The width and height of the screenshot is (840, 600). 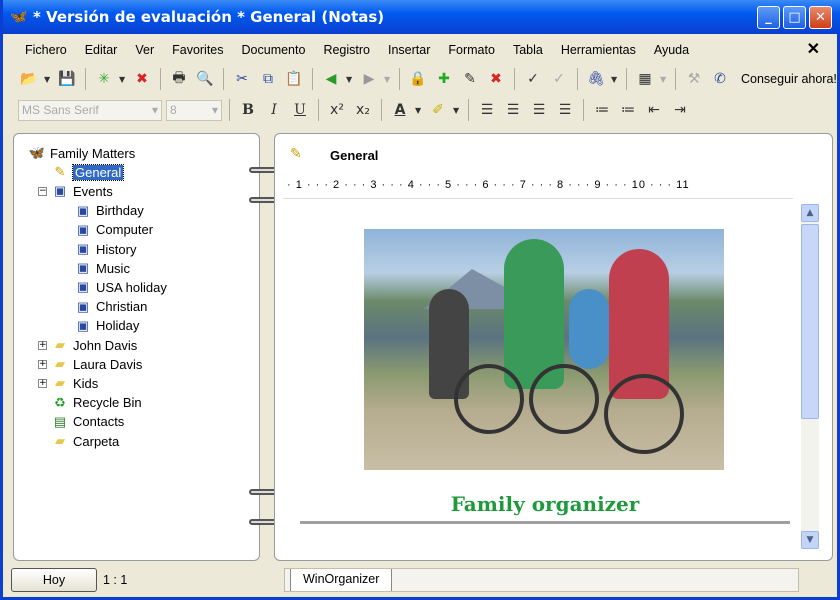 I want to click on copy-icon: ⧉, so click(x=268, y=79).